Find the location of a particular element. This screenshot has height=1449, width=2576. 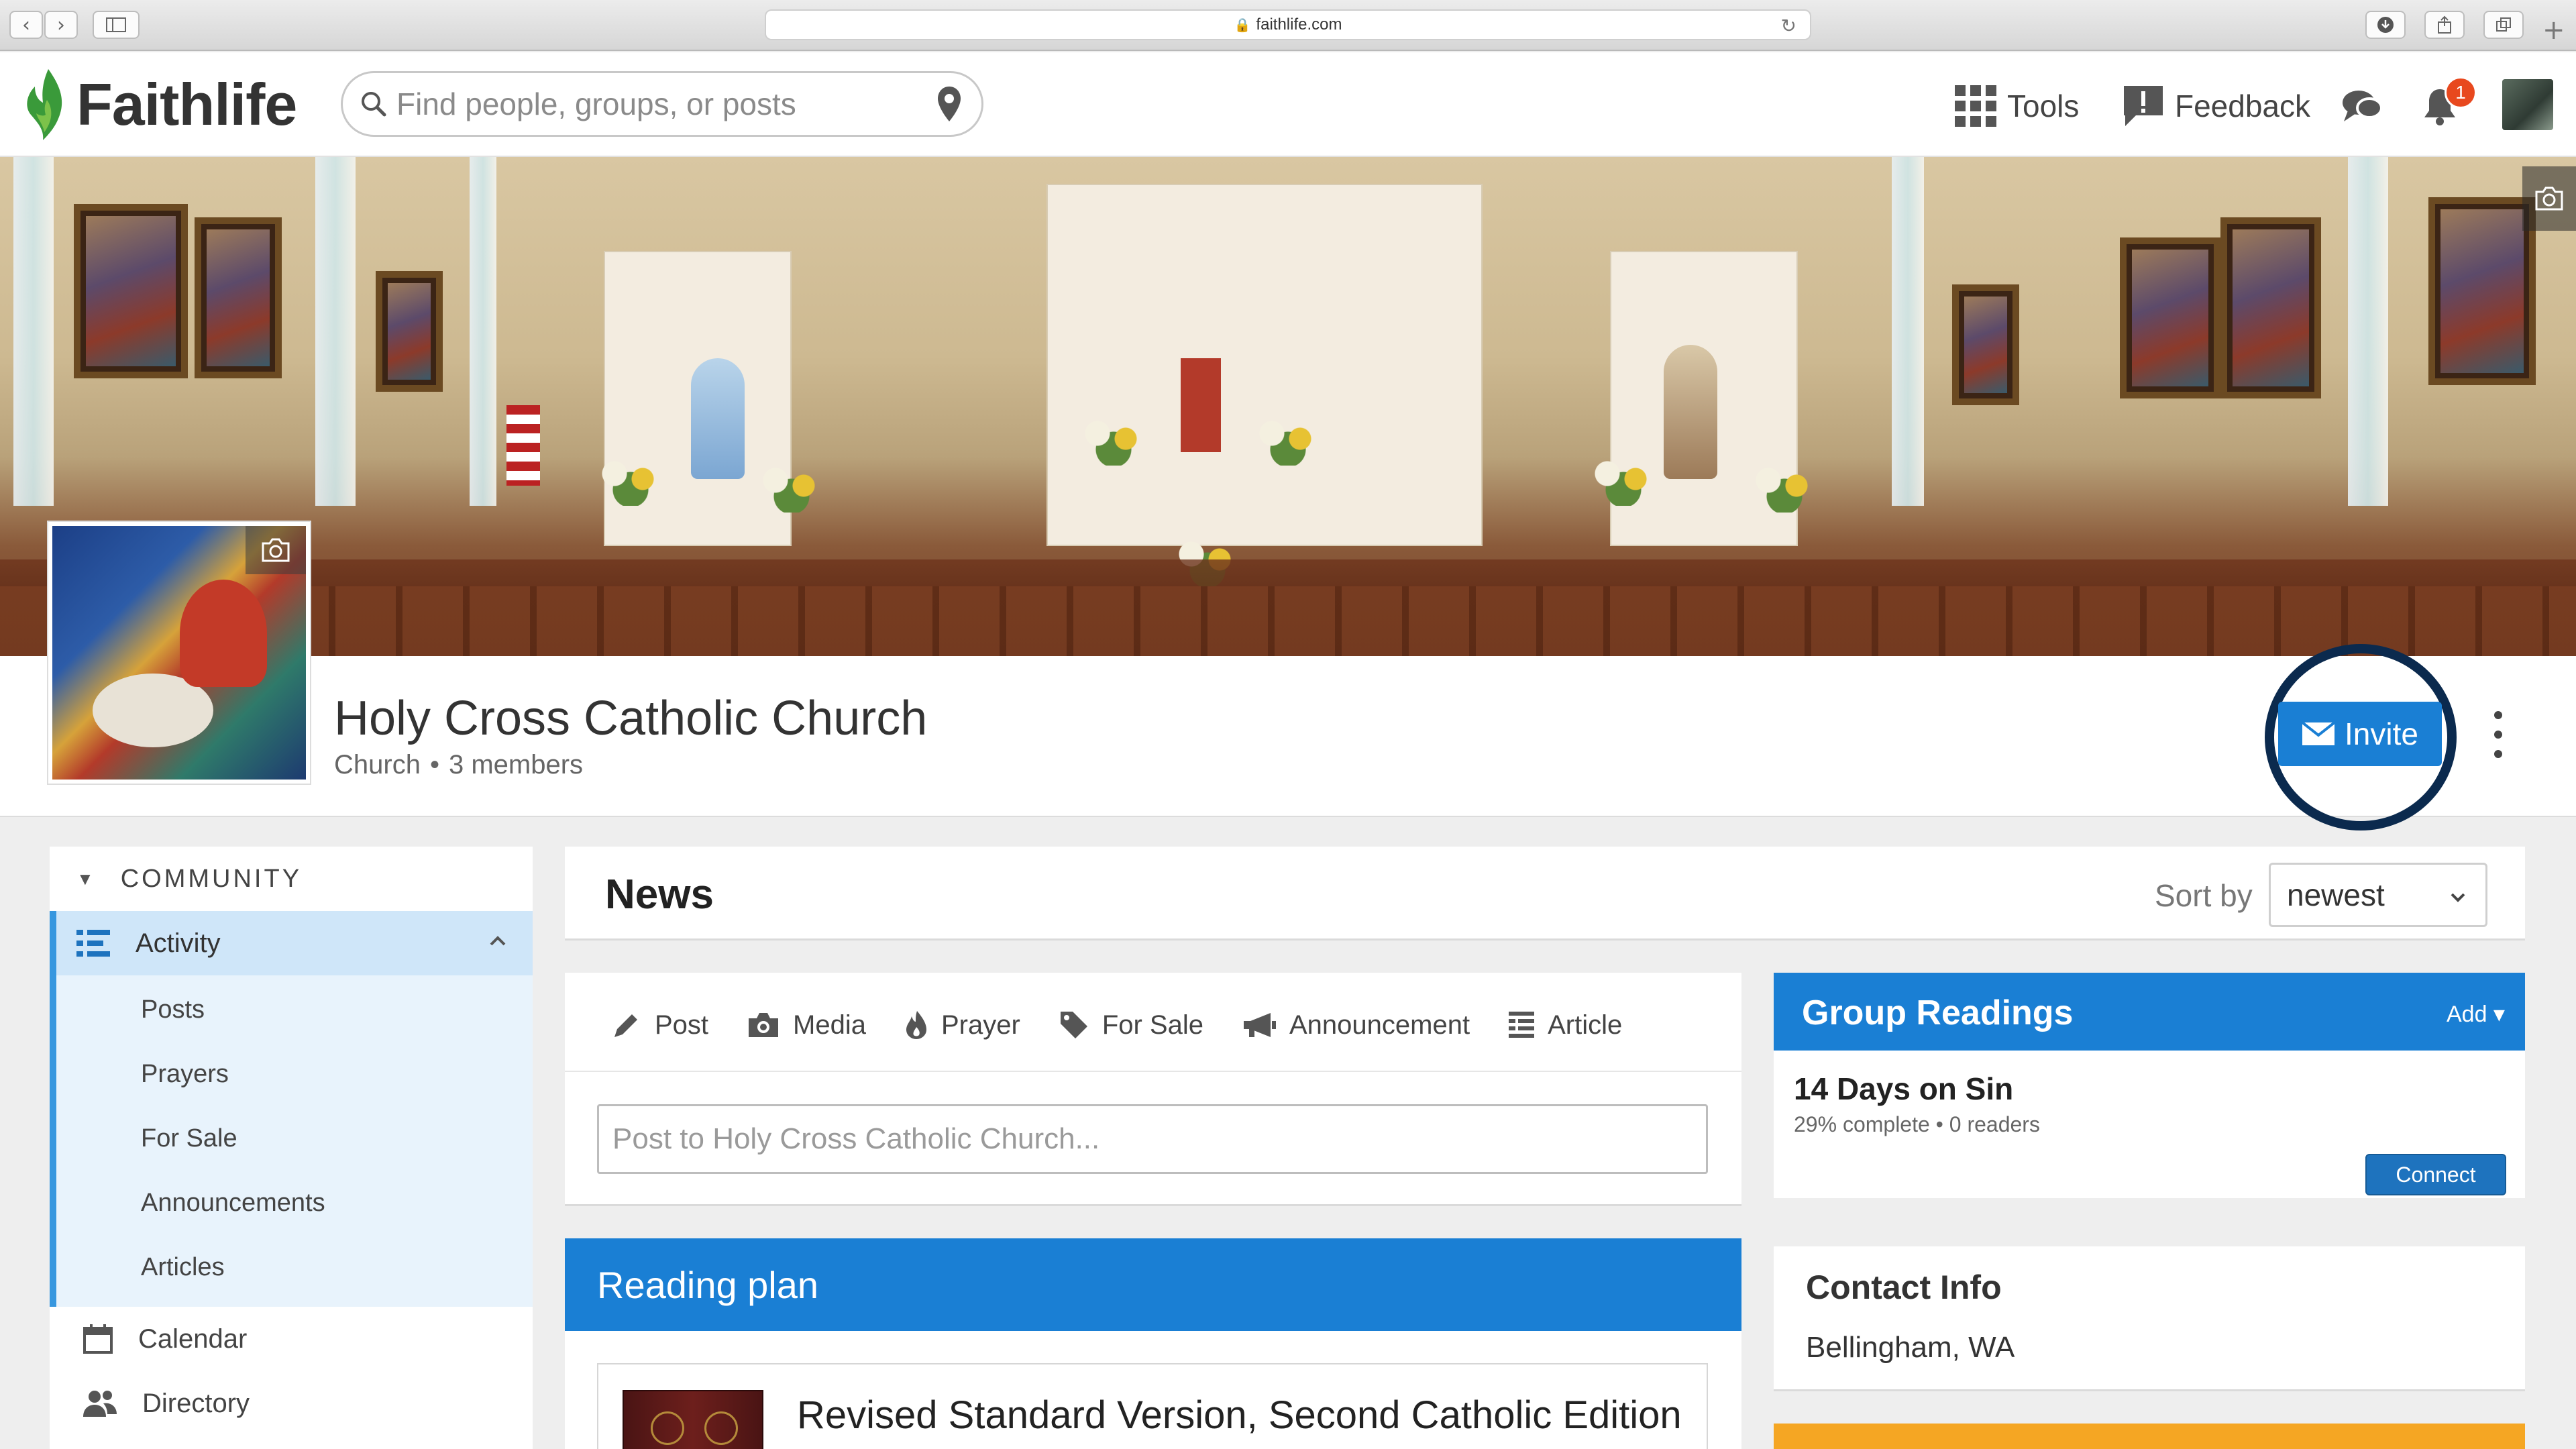

member-count: 3 members is located at coordinates (516, 765).